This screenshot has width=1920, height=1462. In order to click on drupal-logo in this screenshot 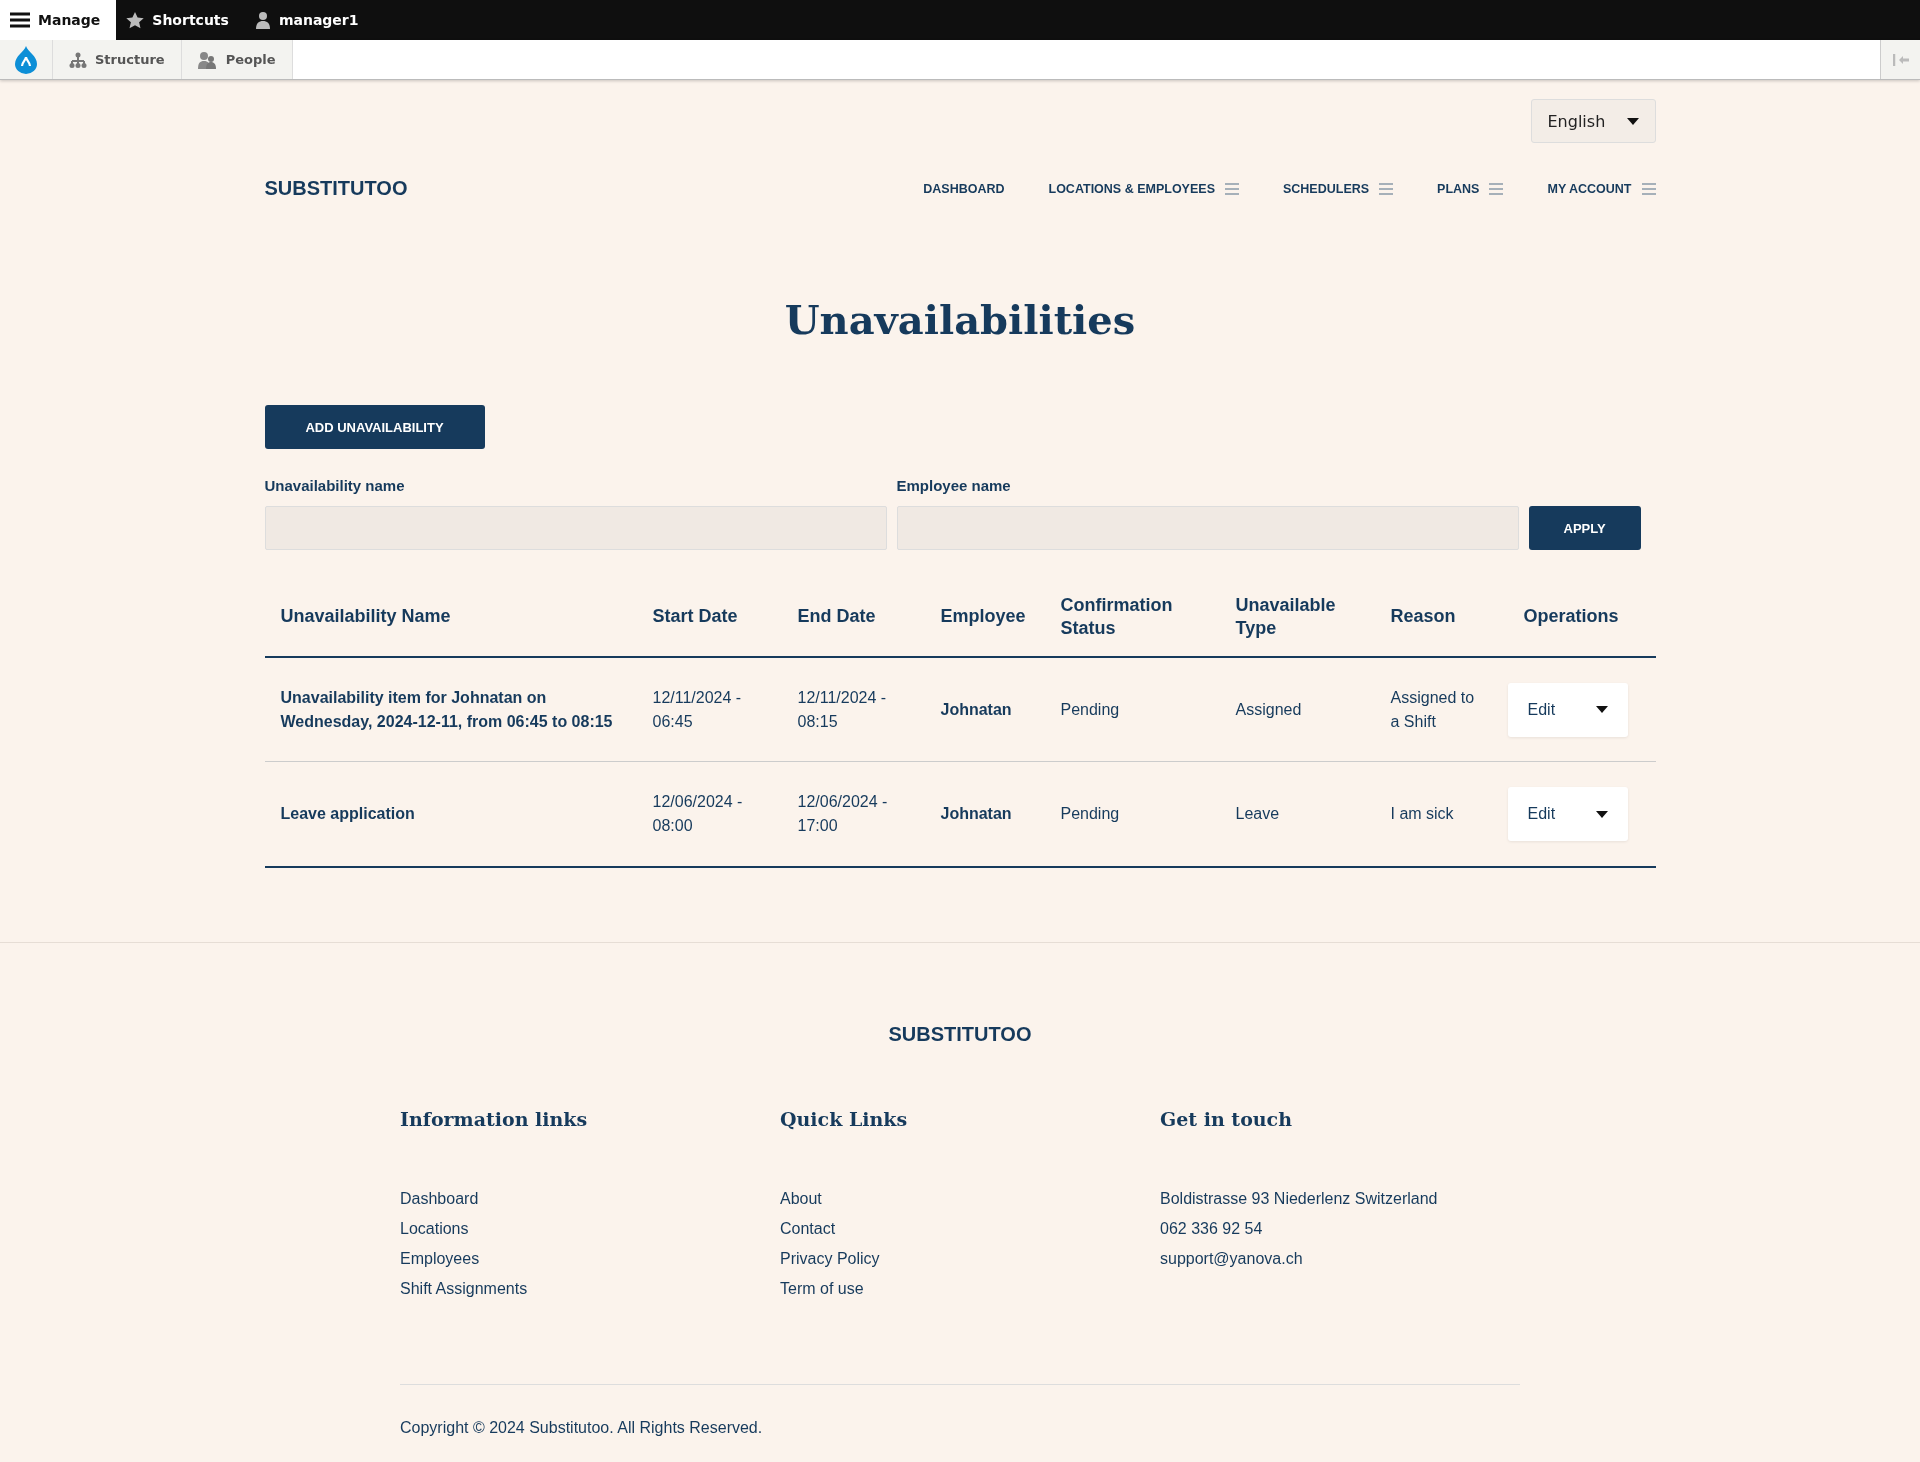, I will do `click(26, 59)`.